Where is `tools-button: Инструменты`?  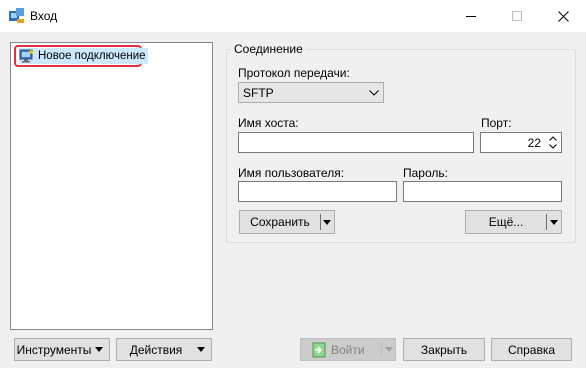
tools-button: Инструменты is located at coordinates (62, 349).